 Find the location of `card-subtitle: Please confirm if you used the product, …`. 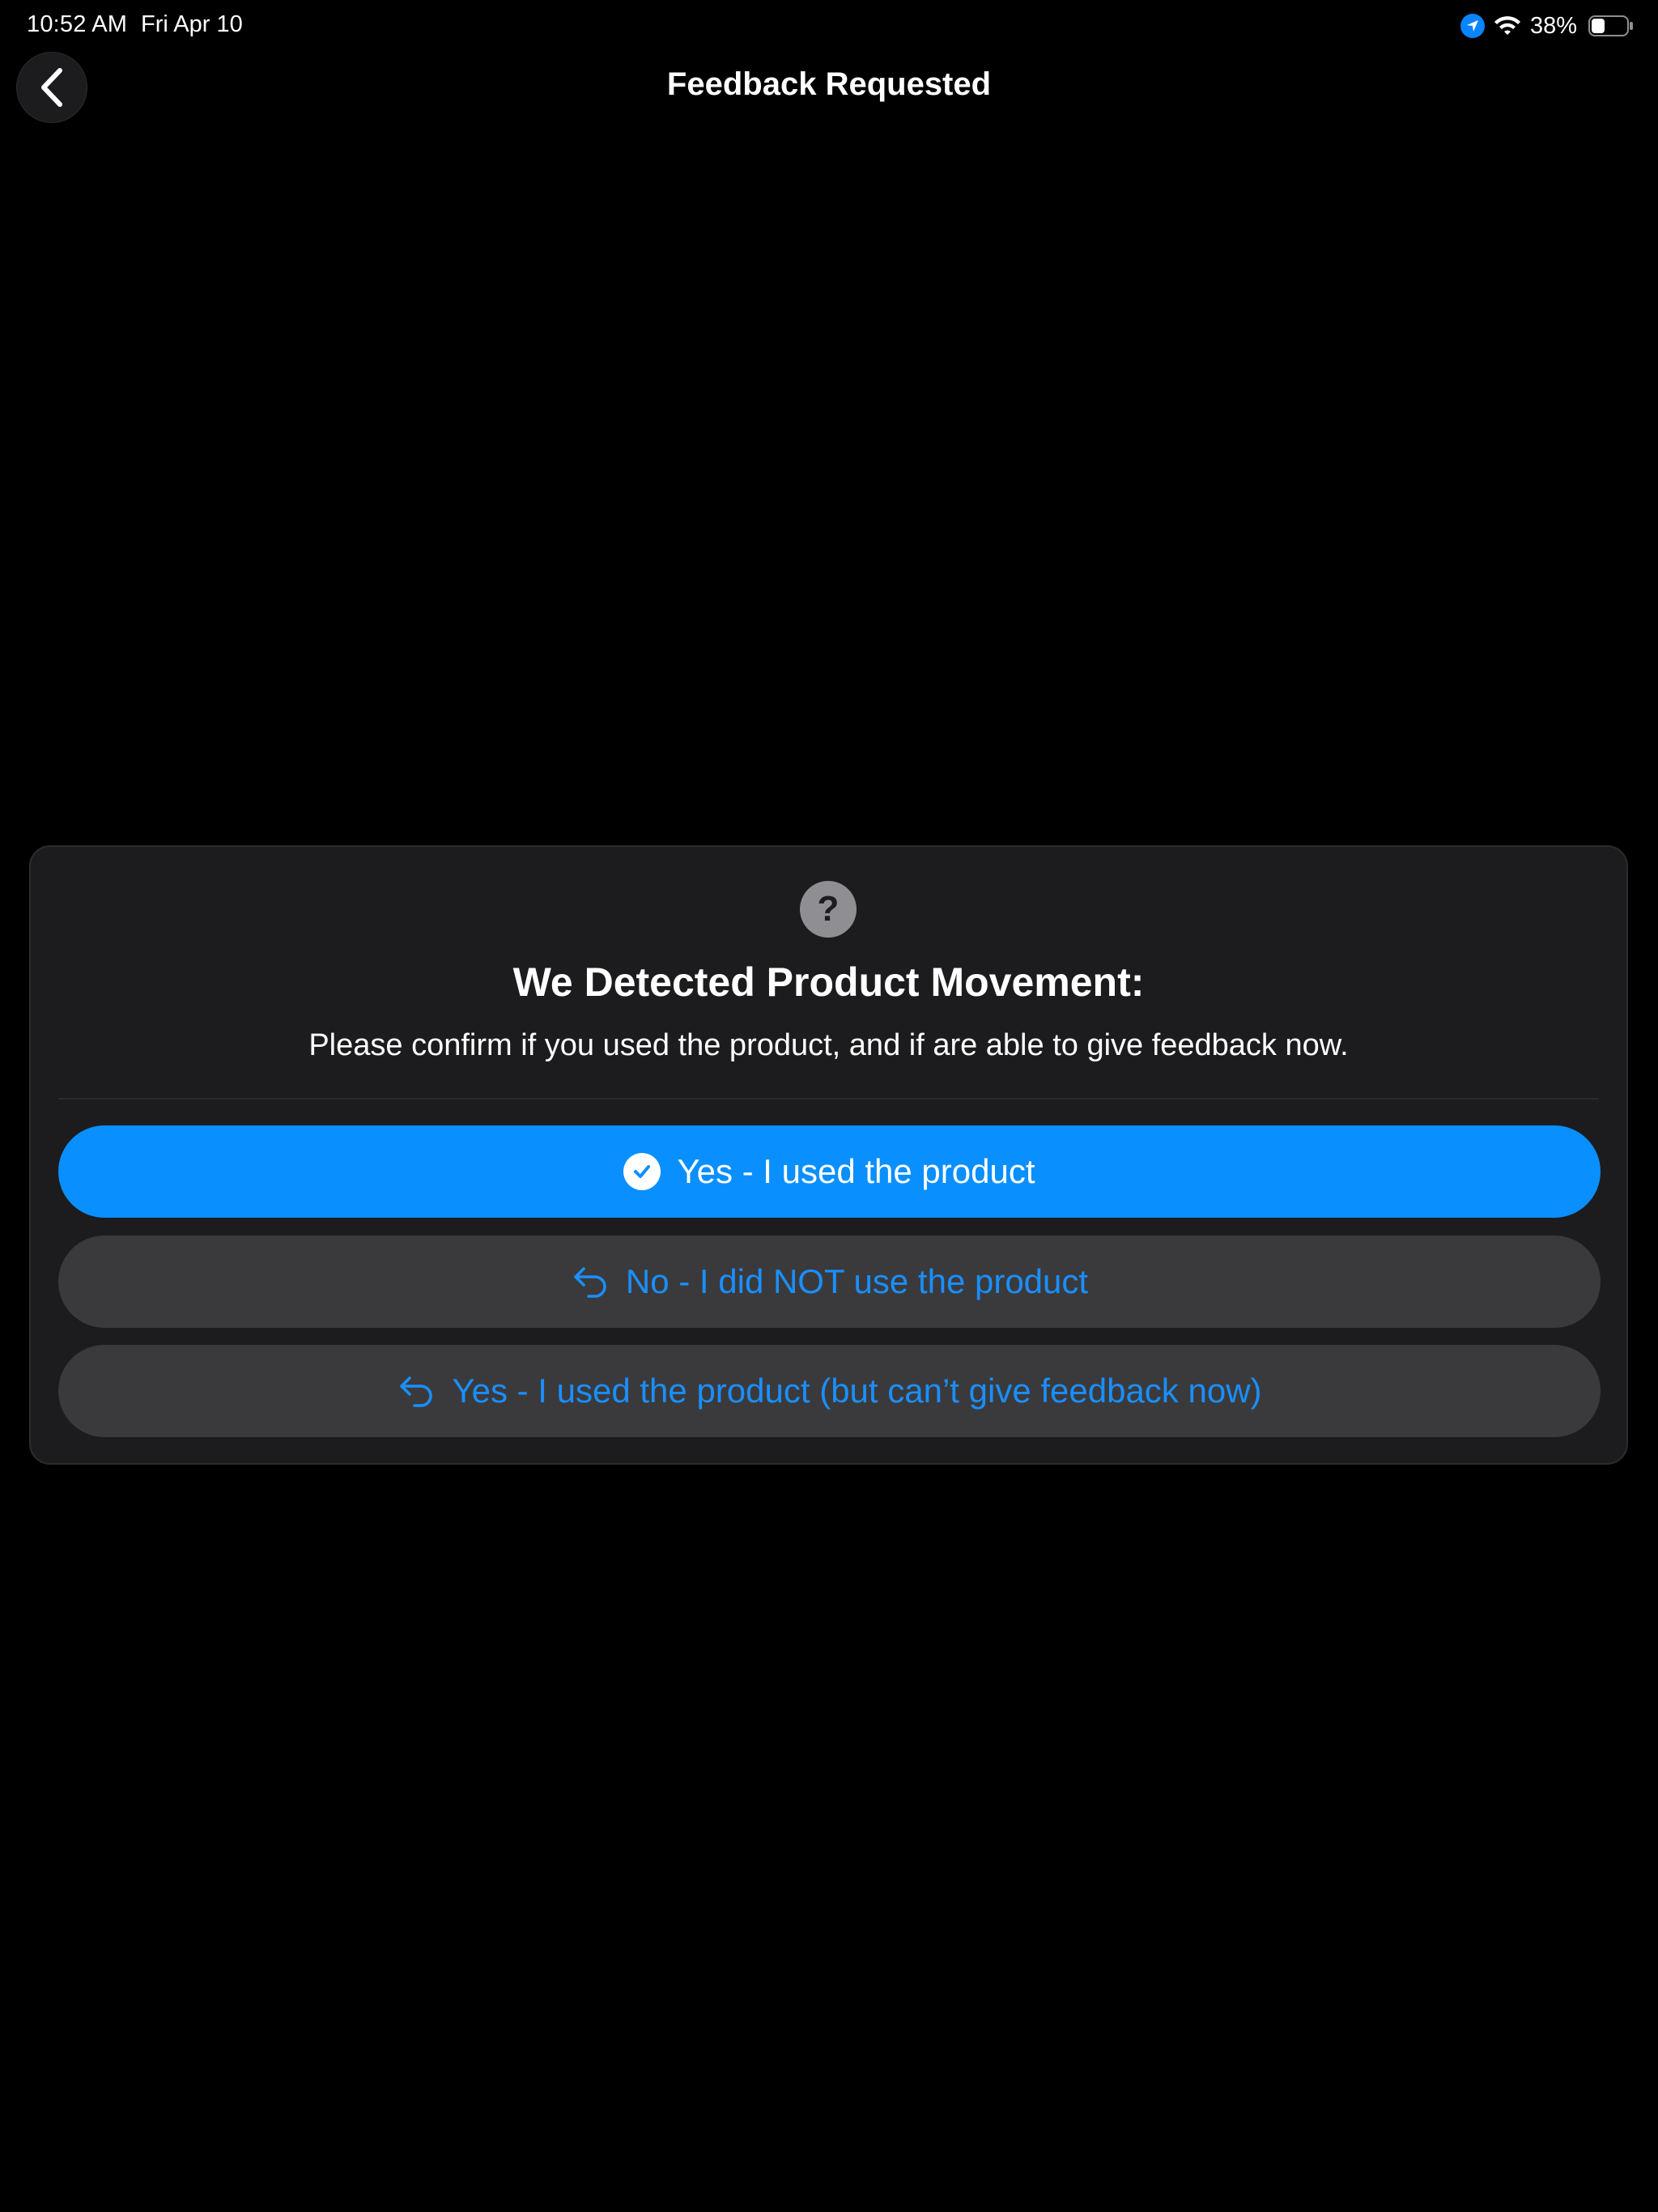

card-subtitle: Please confirm if you used the product, … is located at coordinates (828, 1045).